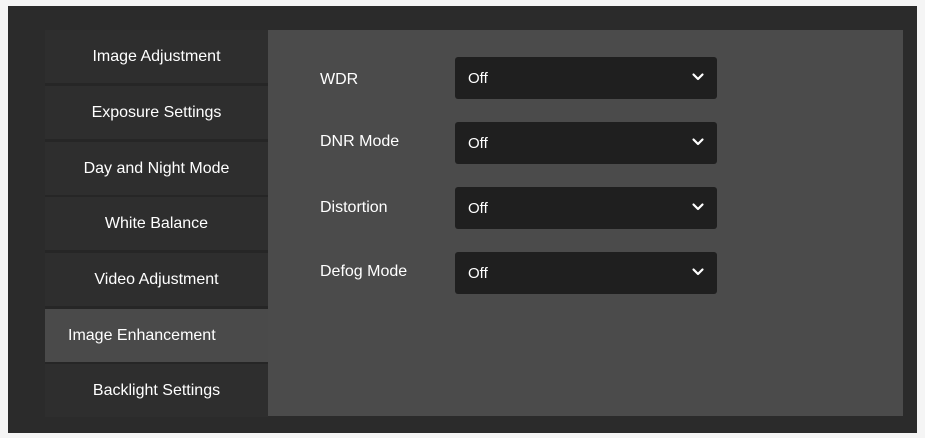 This screenshot has height=438, width=925. I want to click on sidebar-item-image-enhancement: Image Enhancement, so click(156, 335).